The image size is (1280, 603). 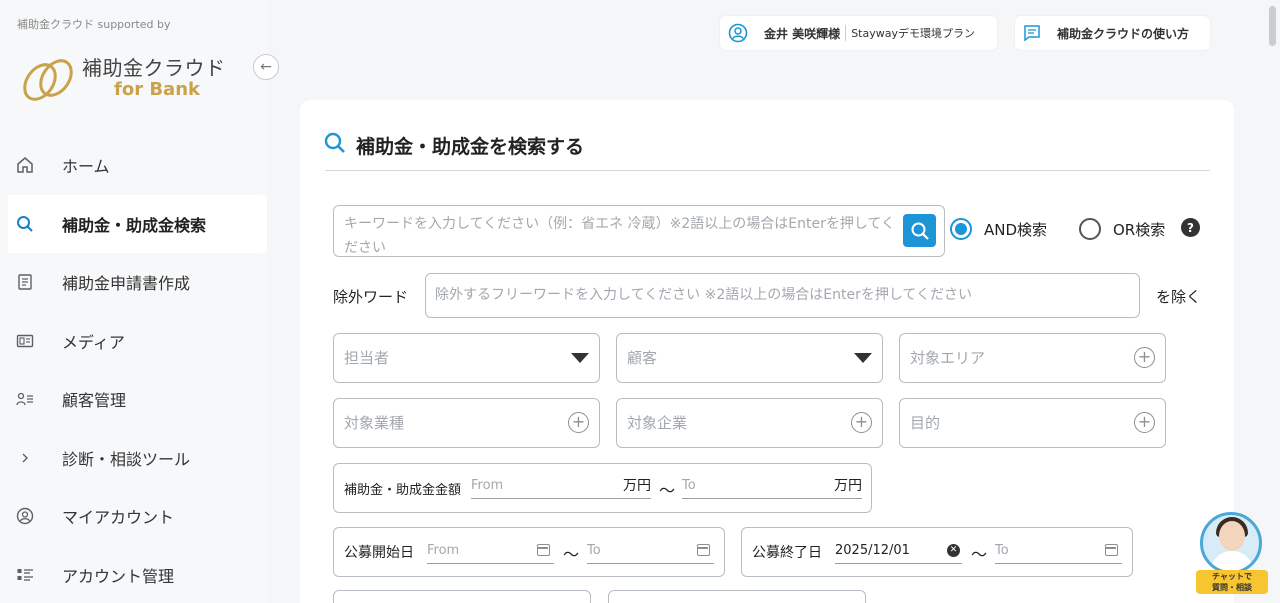 What do you see at coordinates (133, 341) in the screenshot?
I see `sidebar-item-media: メディア` at bounding box center [133, 341].